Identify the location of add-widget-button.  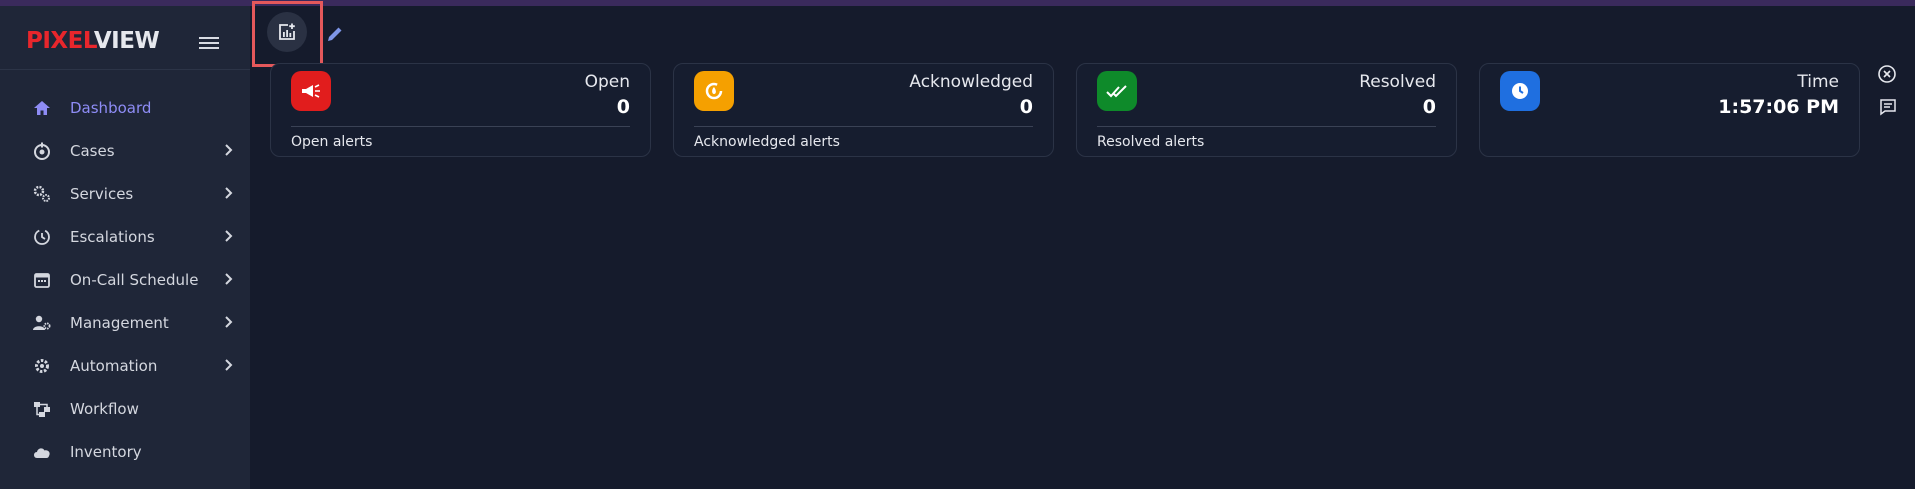
(287, 32).